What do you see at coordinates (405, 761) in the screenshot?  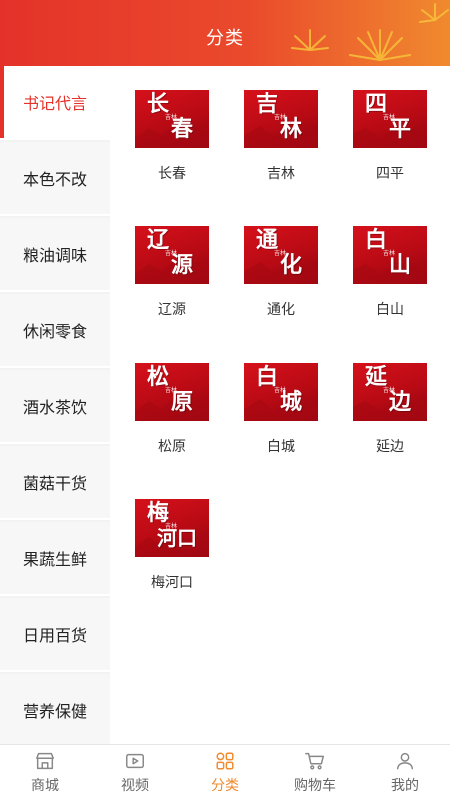 I see `user-icon` at bounding box center [405, 761].